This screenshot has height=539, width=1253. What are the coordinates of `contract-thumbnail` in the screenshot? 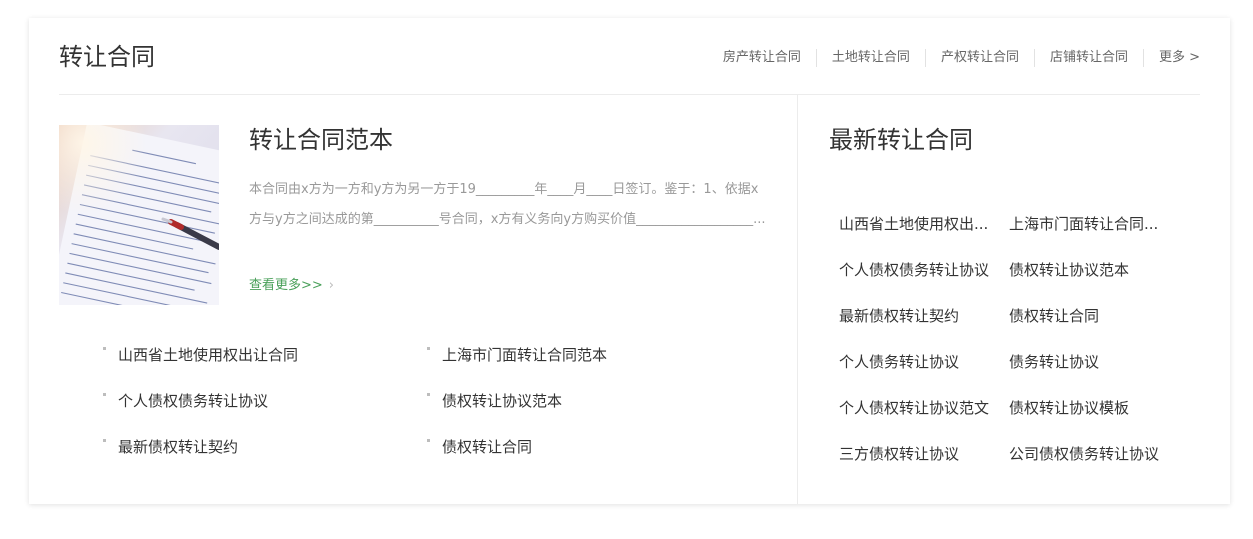 It's located at (139, 215).